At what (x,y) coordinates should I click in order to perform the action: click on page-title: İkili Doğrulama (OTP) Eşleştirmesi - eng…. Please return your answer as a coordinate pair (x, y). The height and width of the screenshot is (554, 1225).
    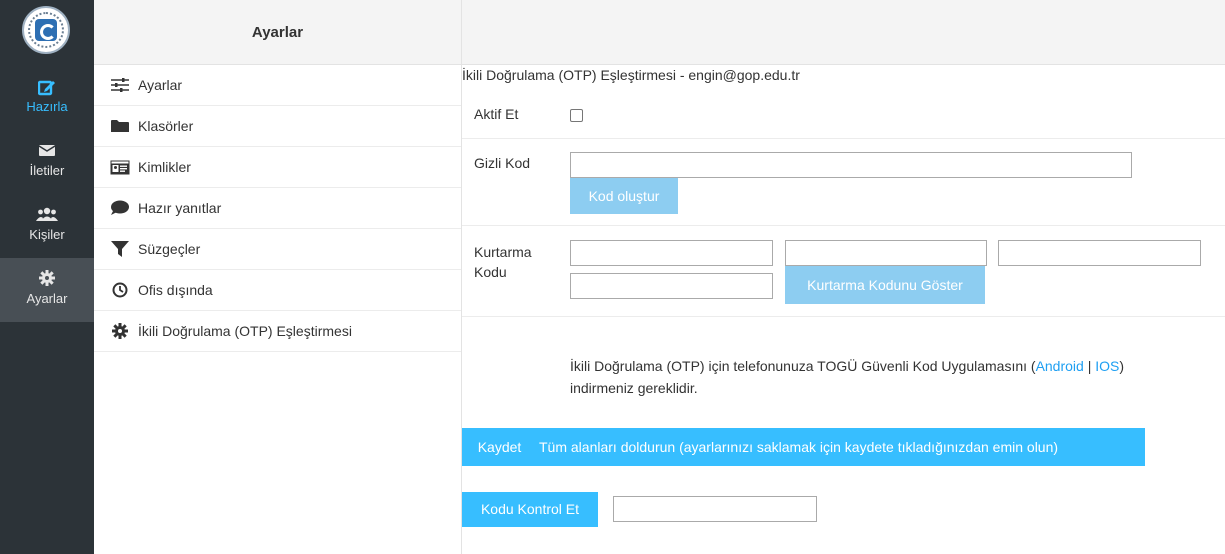
    Looking at the image, I should click on (631, 75).